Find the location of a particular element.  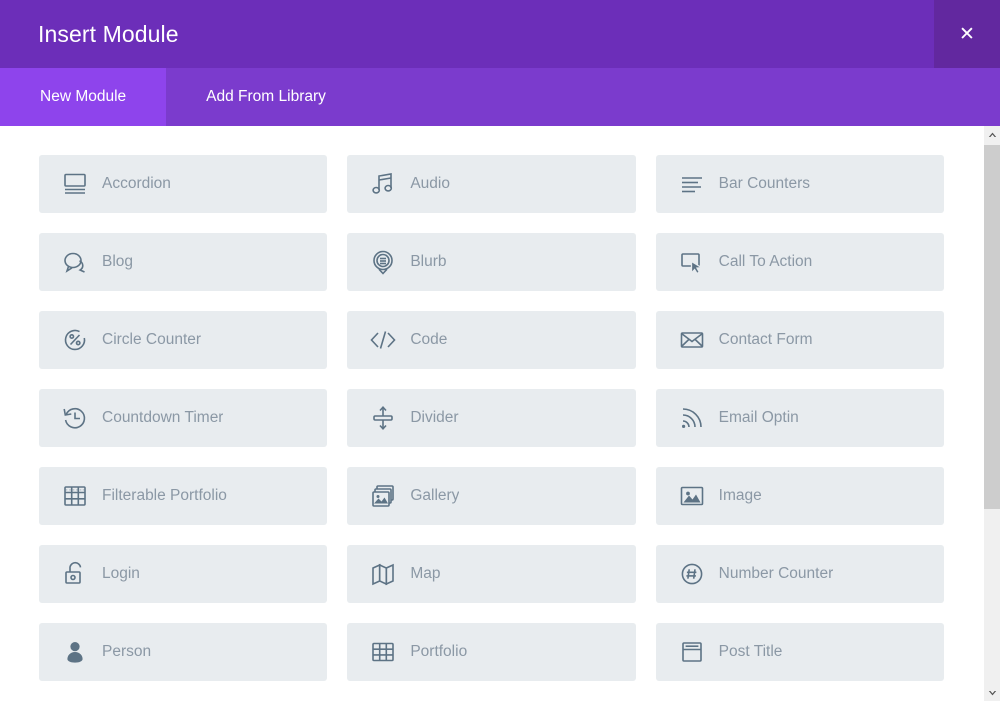

close-icon: ✕ is located at coordinates (967, 33).